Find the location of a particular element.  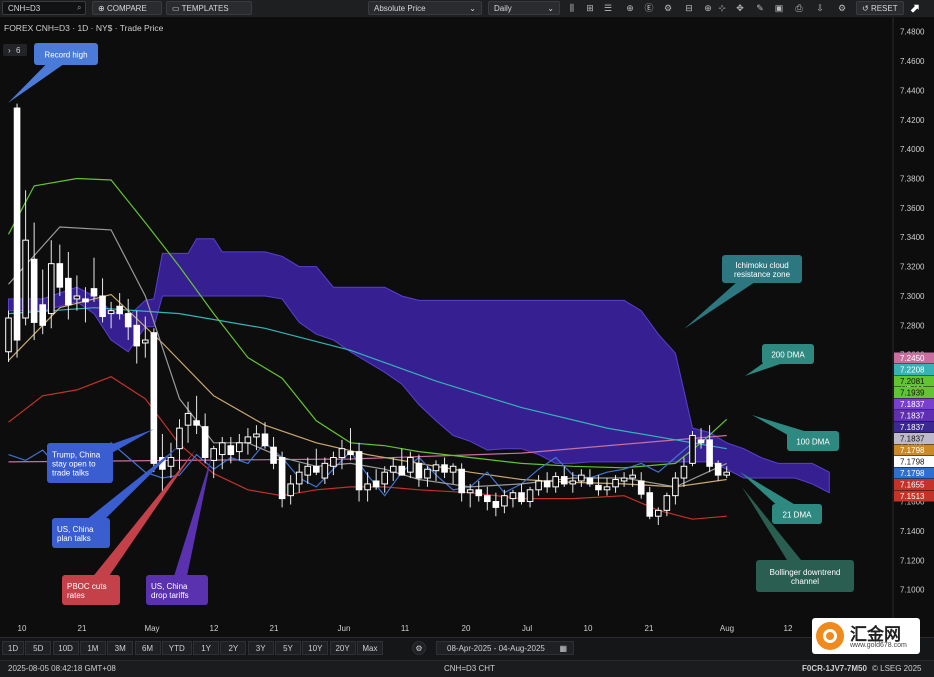

annotation-text: Trump, China is located at coordinates (76, 455).